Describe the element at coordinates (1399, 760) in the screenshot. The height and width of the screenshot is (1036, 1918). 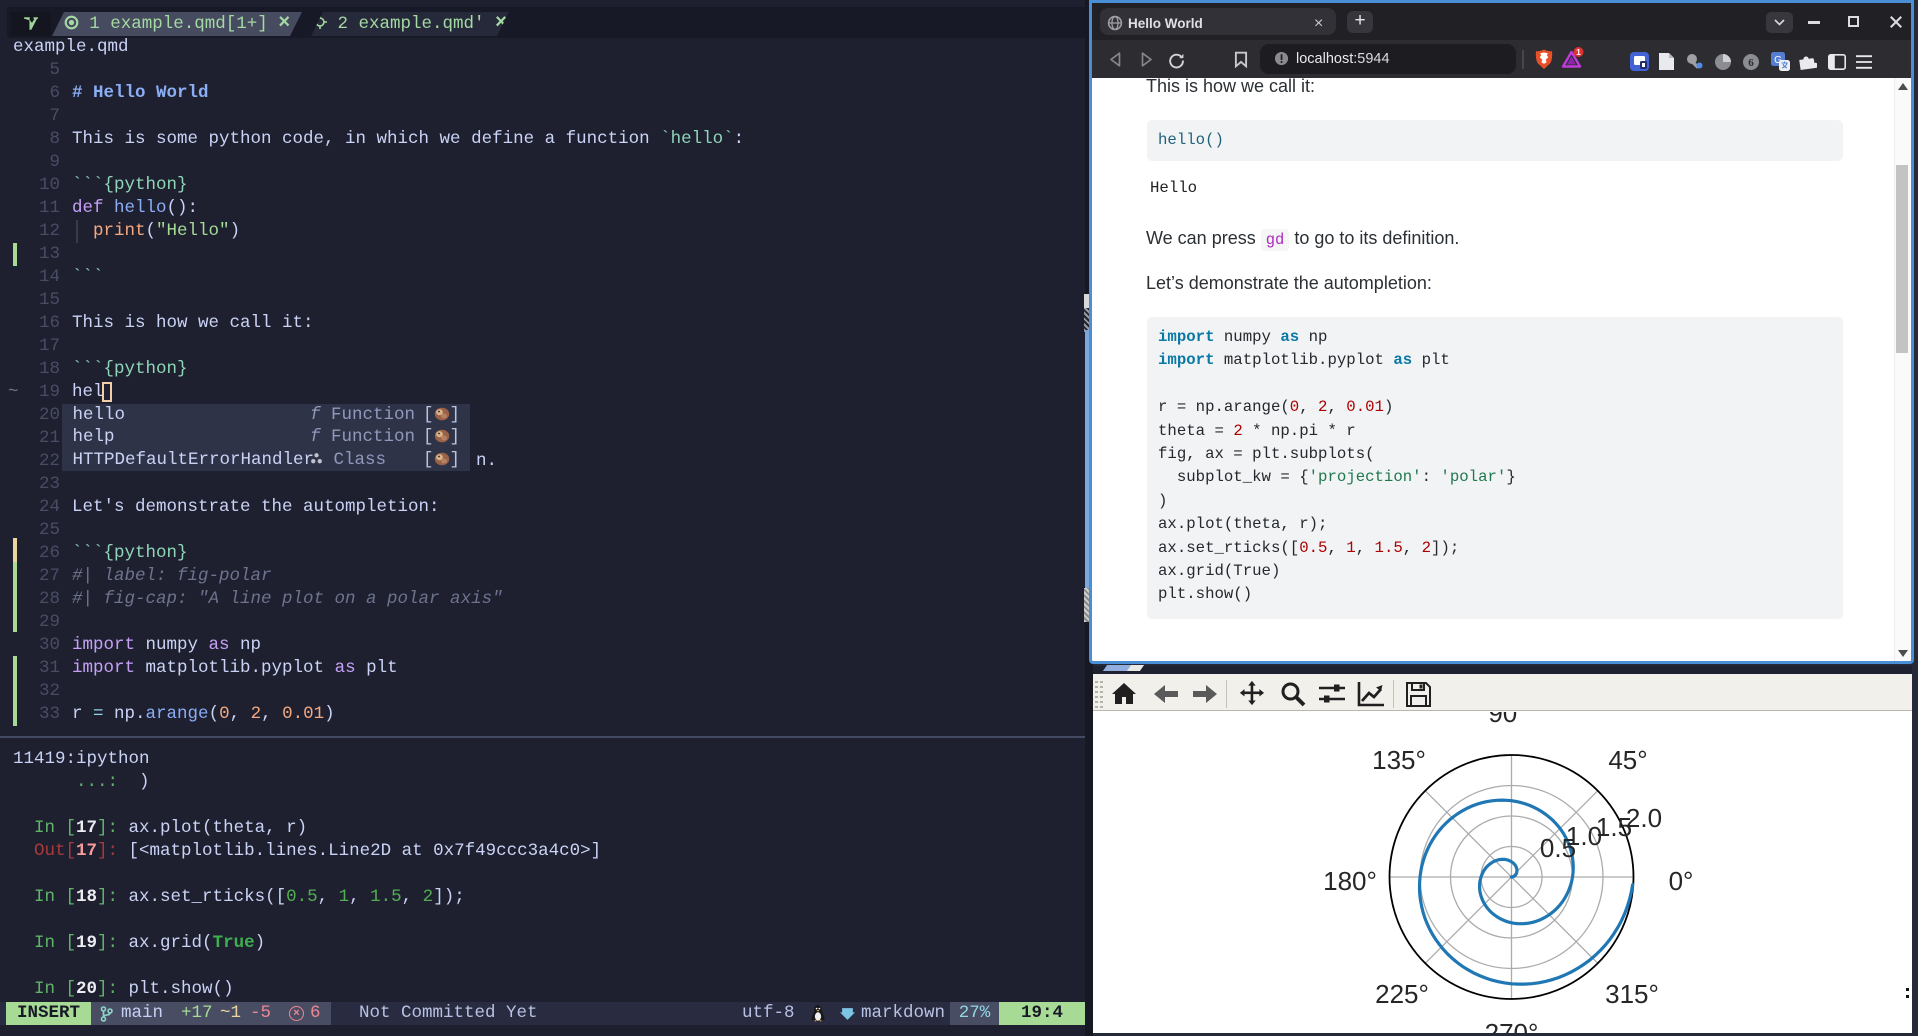
I see `svg-text: 135°` at that location.